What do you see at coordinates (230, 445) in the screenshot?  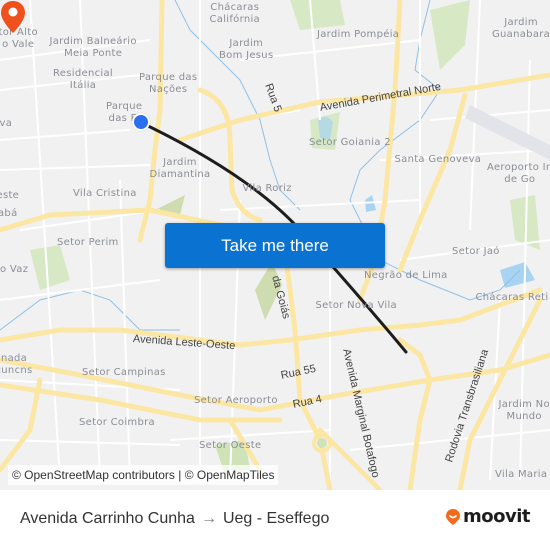 I see `neighborhood-label: Setor Oeste` at bounding box center [230, 445].